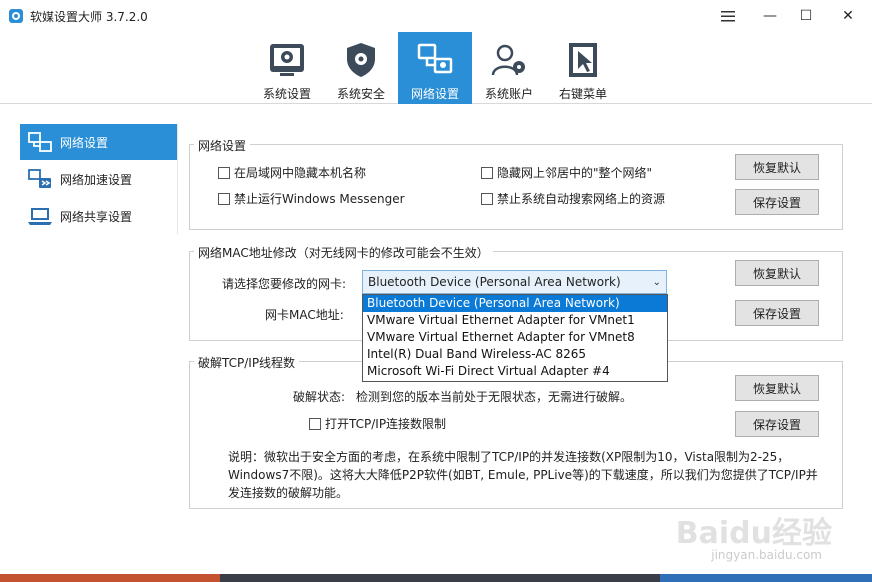 This screenshot has height=582, width=872. What do you see at coordinates (300, 173) in the screenshot?
I see `checkbox-label: 在局域网中隐藏本机名称` at bounding box center [300, 173].